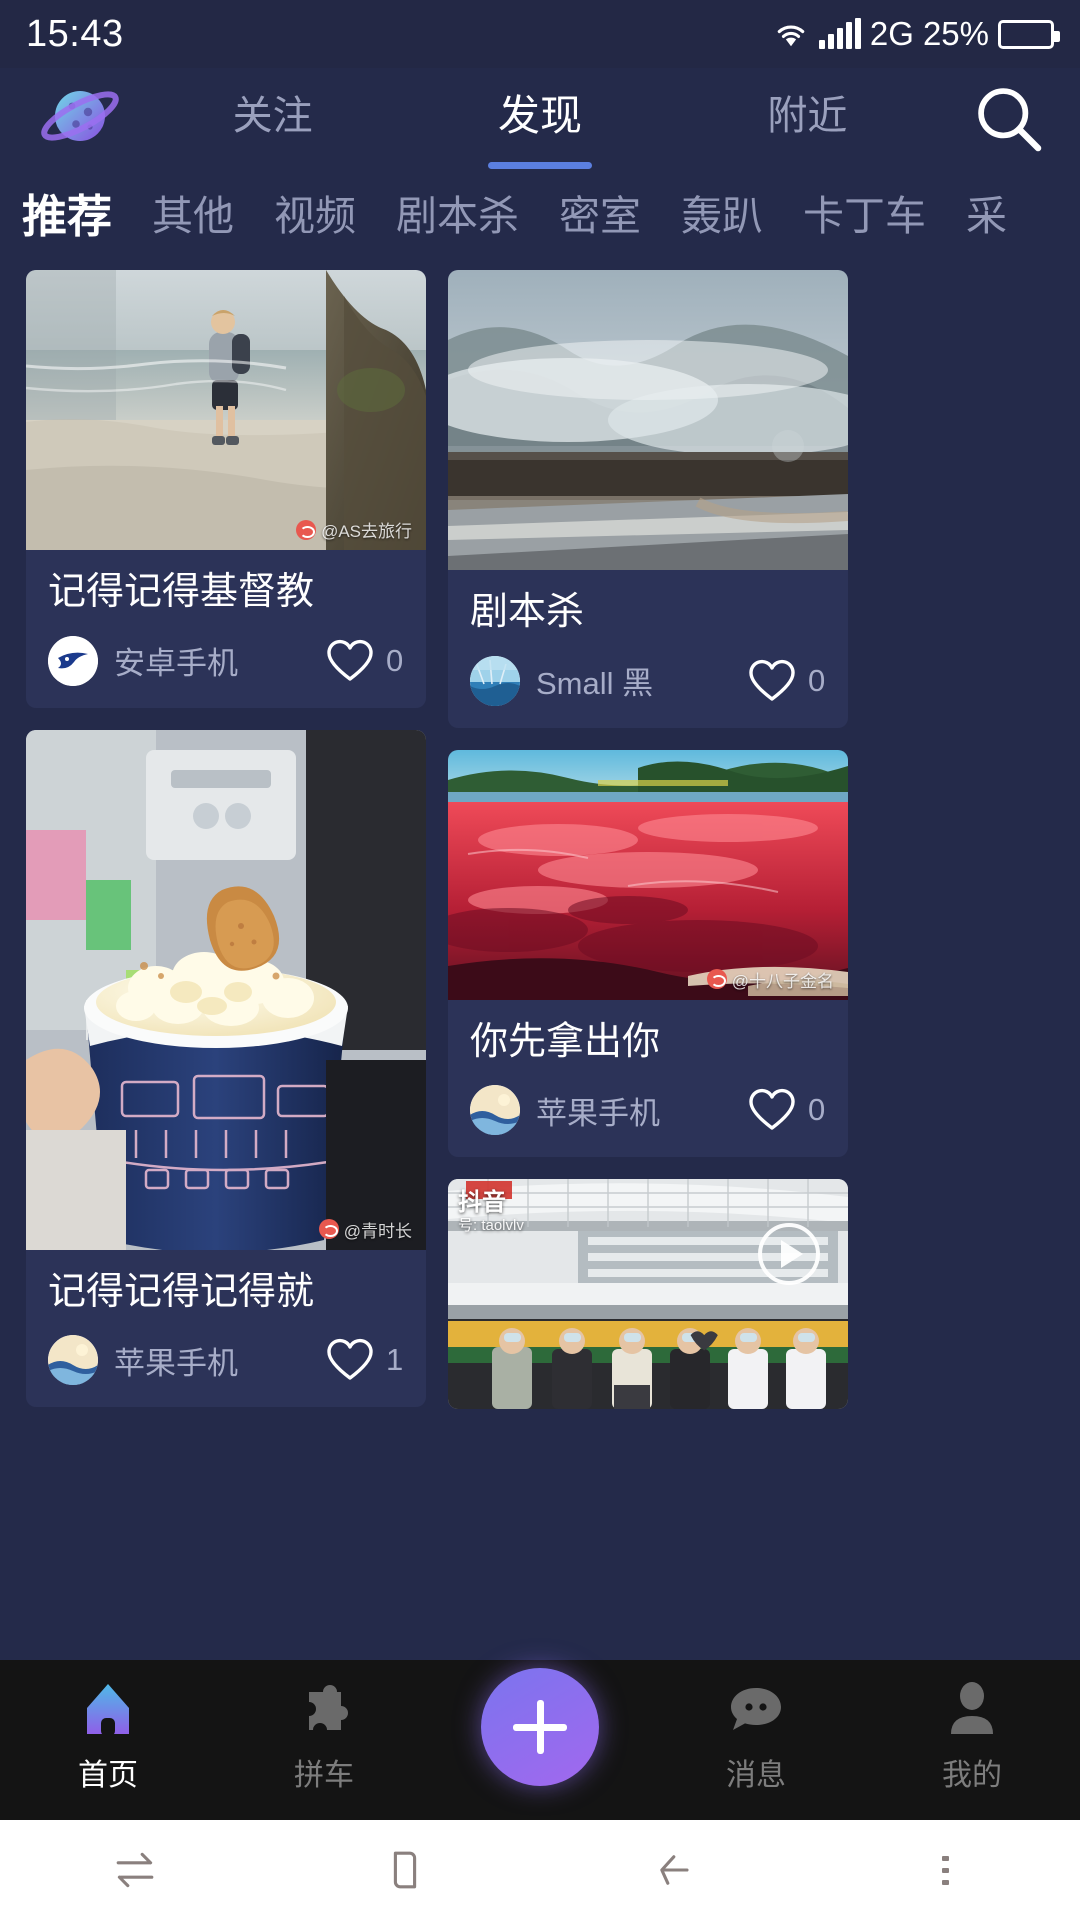  What do you see at coordinates (108, 1775) in the screenshot?
I see `tab-label: 首页` at bounding box center [108, 1775].